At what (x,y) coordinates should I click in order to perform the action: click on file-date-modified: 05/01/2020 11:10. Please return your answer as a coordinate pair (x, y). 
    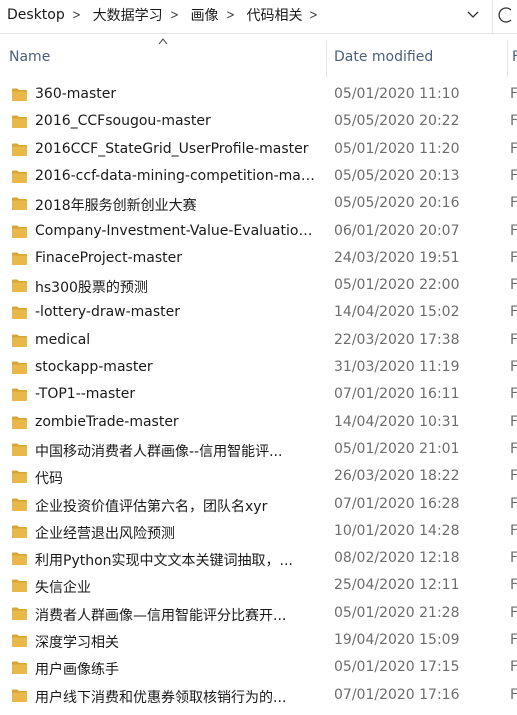
    Looking at the image, I should click on (397, 94).